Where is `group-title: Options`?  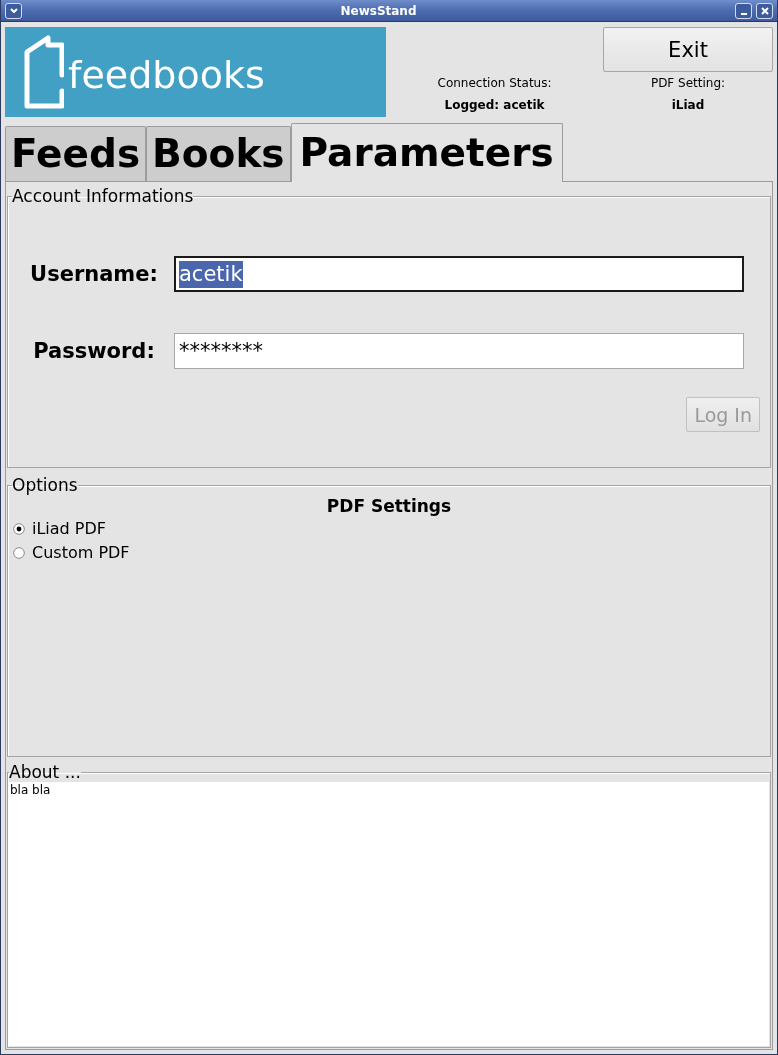
group-title: Options is located at coordinates (45, 485).